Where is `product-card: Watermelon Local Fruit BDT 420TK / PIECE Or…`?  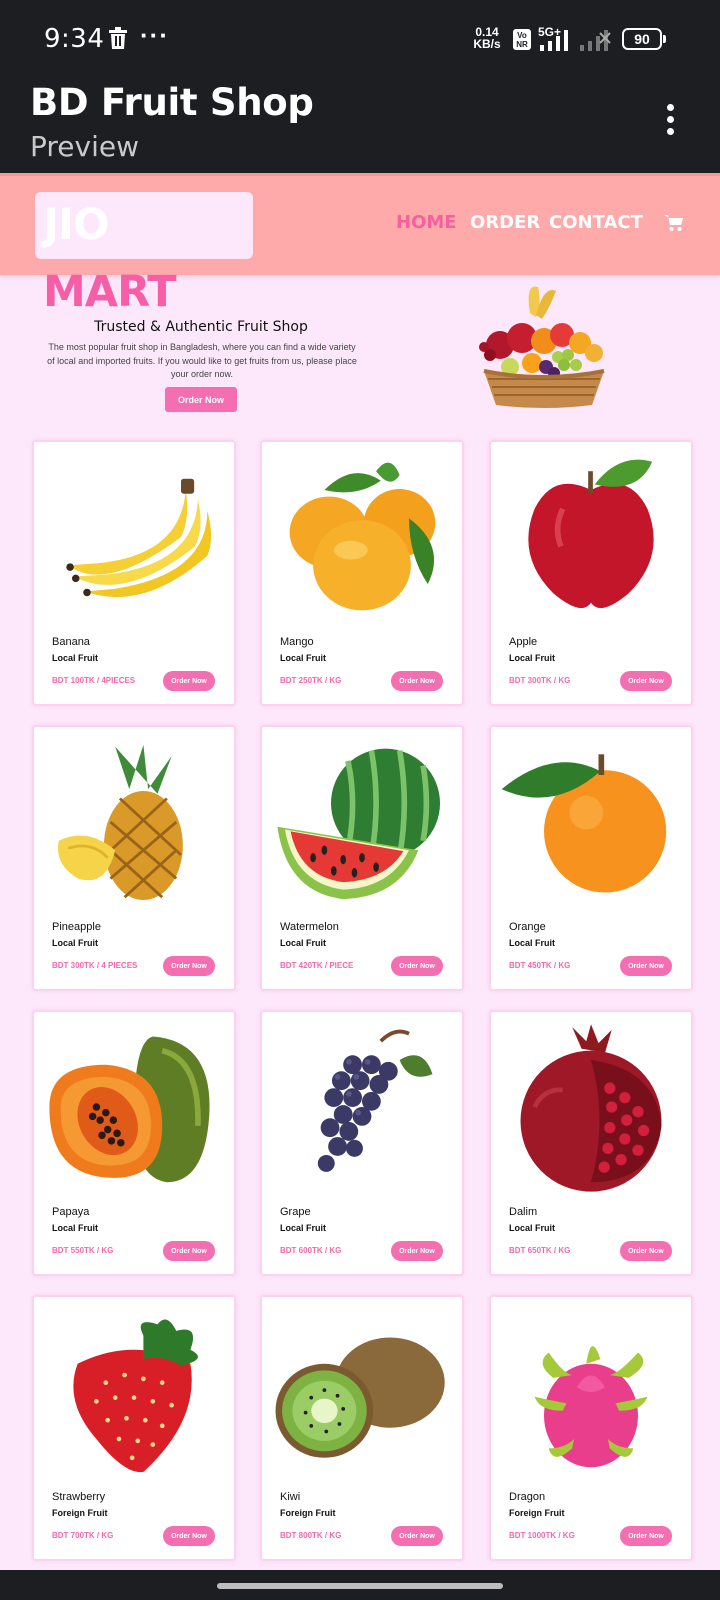 product-card: Watermelon Local Fruit BDT 420TK / PIECE Or… is located at coordinates (362, 858).